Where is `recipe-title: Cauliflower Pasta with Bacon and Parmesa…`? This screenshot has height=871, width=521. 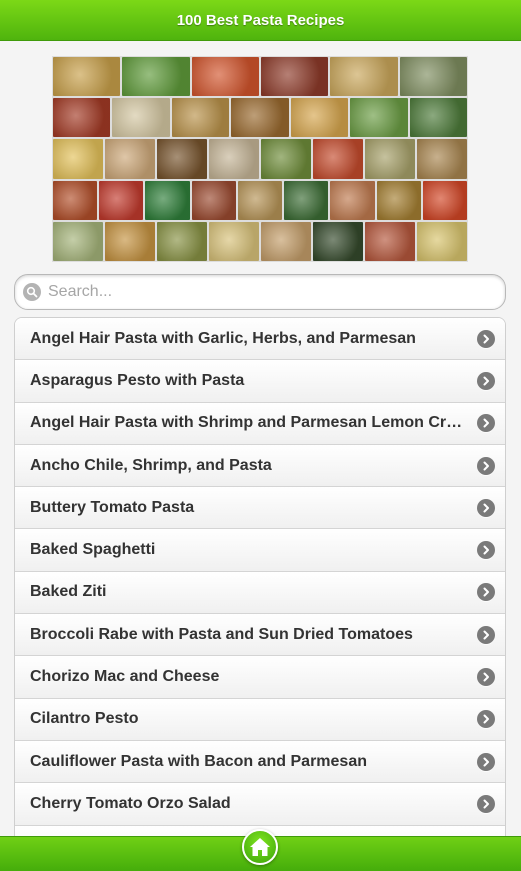
recipe-title: Cauliflower Pasta with Bacon and Parmesa… is located at coordinates (198, 761).